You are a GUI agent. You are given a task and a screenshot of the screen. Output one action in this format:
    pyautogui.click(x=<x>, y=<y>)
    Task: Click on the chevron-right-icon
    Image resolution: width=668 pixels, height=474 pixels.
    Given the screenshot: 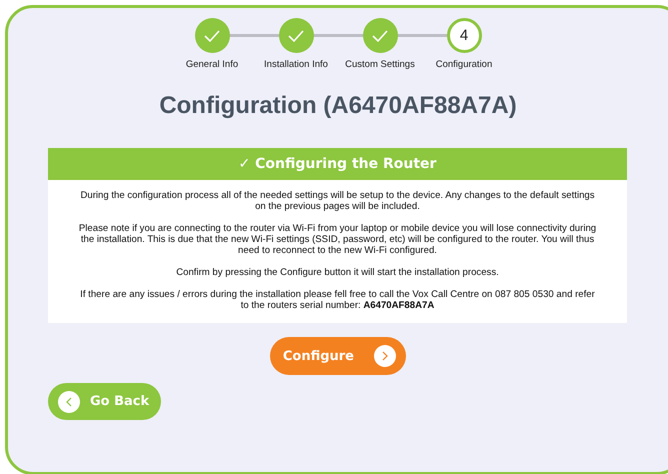 What is the action you would take?
    pyautogui.click(x=385, y=356)
    